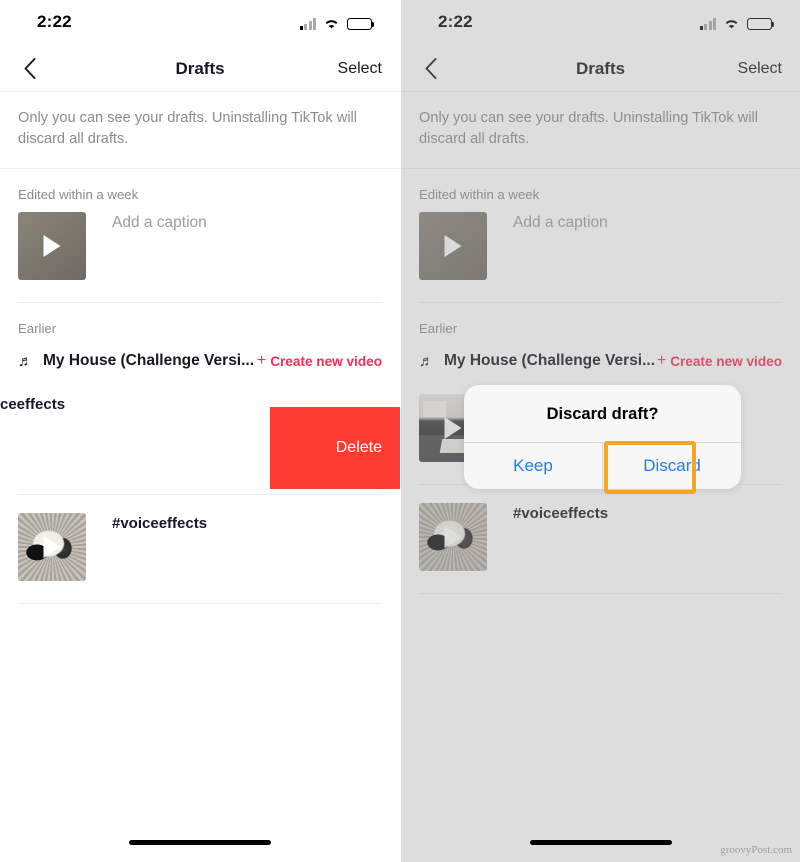 This screenshot has height=862, width=800. Describe the element at coordinates (335, 448) in the screenshot. I see `delete-button: Delete` at that location.